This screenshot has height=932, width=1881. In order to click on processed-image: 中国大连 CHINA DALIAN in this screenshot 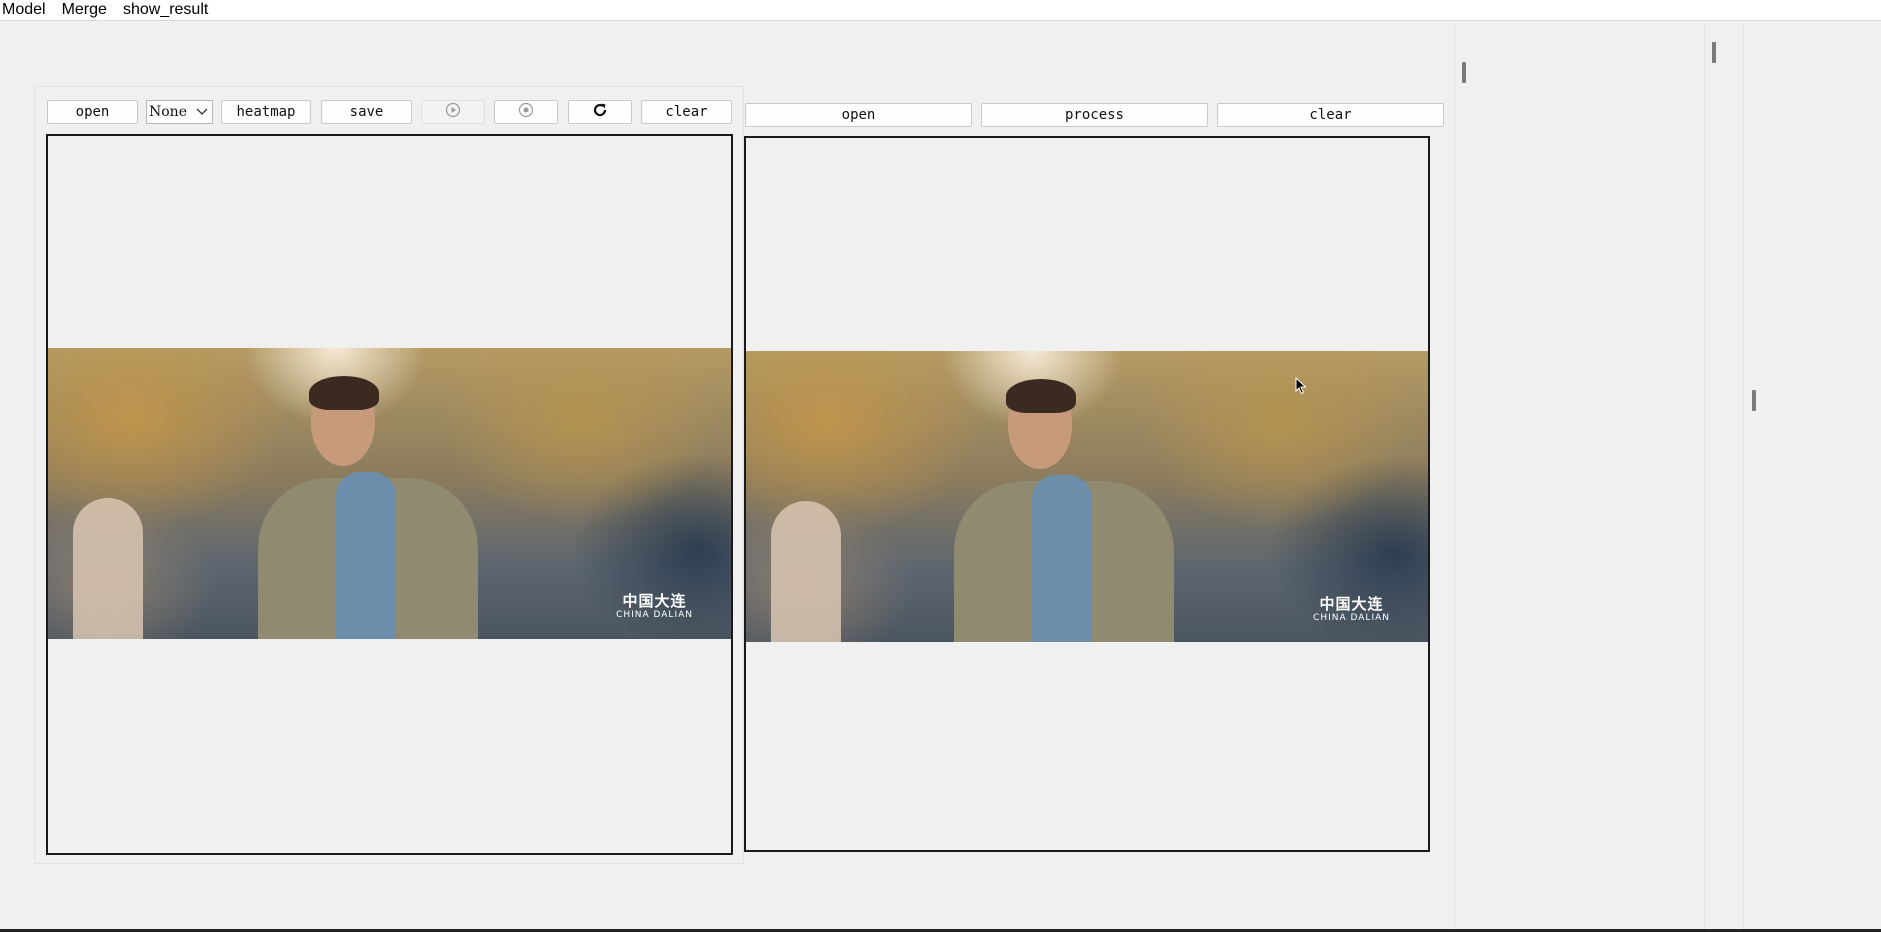, I will do `click(1087, 496)`.